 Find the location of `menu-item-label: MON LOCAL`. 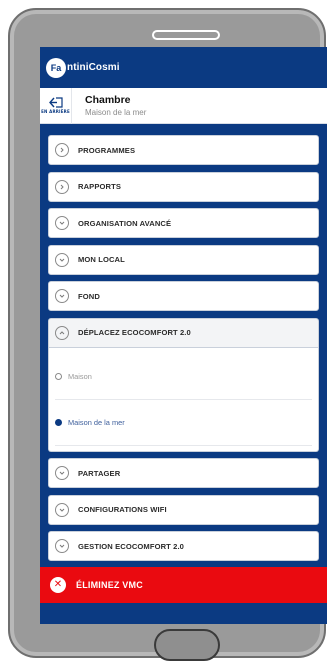

menu-item-label: MON LOCAL is located at coordinates (101, 259).